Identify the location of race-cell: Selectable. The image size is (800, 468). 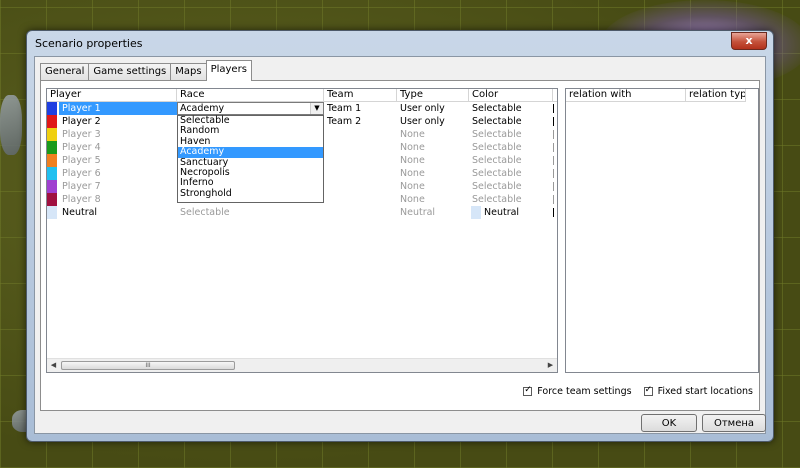
(205, 212).